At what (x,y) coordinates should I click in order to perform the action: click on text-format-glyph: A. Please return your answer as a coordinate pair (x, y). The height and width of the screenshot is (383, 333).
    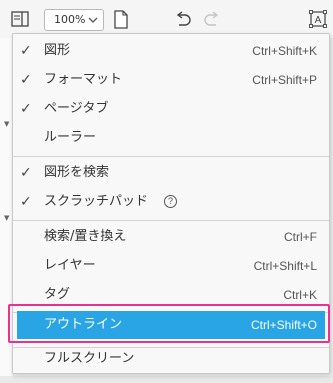
    Looking at the image, I should click on (318, 20).